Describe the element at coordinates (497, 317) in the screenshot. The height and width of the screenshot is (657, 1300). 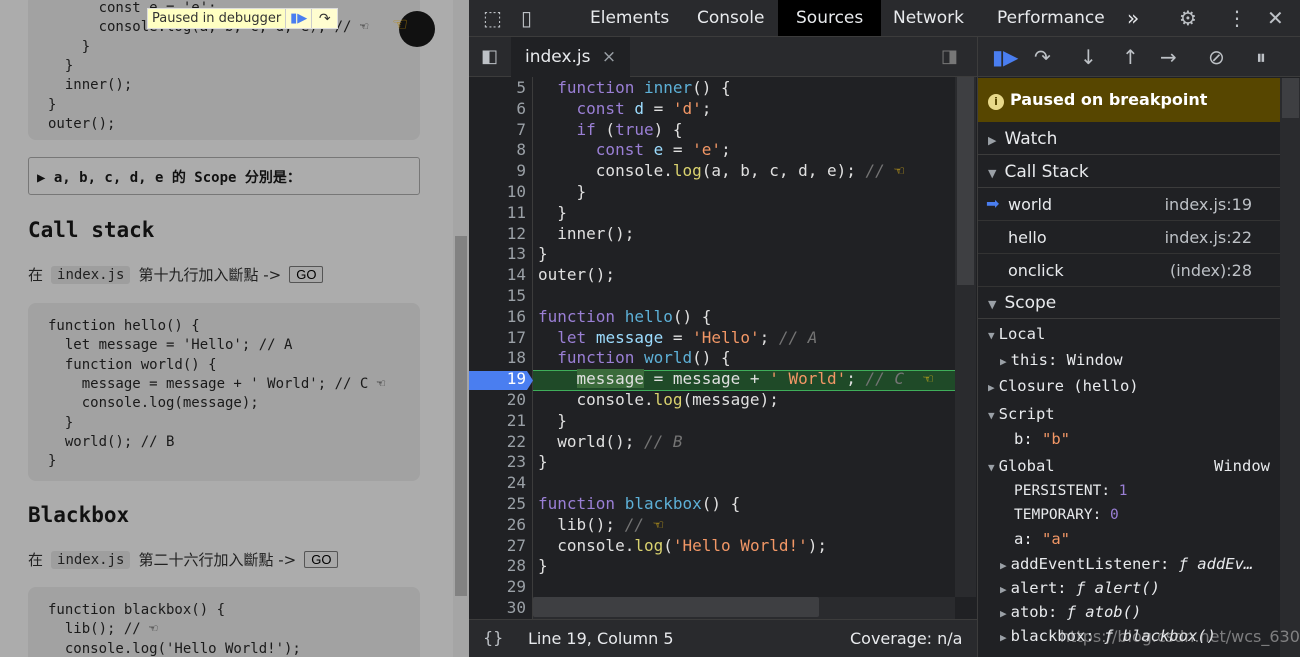
I see `line-number: 16` at that location.